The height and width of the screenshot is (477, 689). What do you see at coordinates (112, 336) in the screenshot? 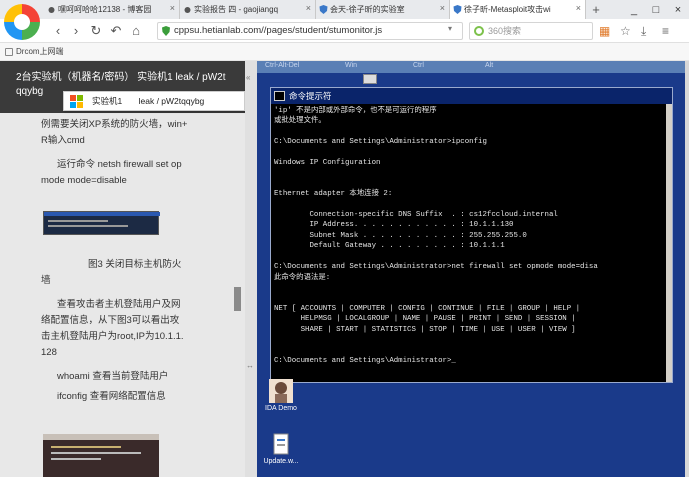
I see `para3-line3: 击主机登陆用户为root,IP为10.1.1.` at bounding box center [112, 336].